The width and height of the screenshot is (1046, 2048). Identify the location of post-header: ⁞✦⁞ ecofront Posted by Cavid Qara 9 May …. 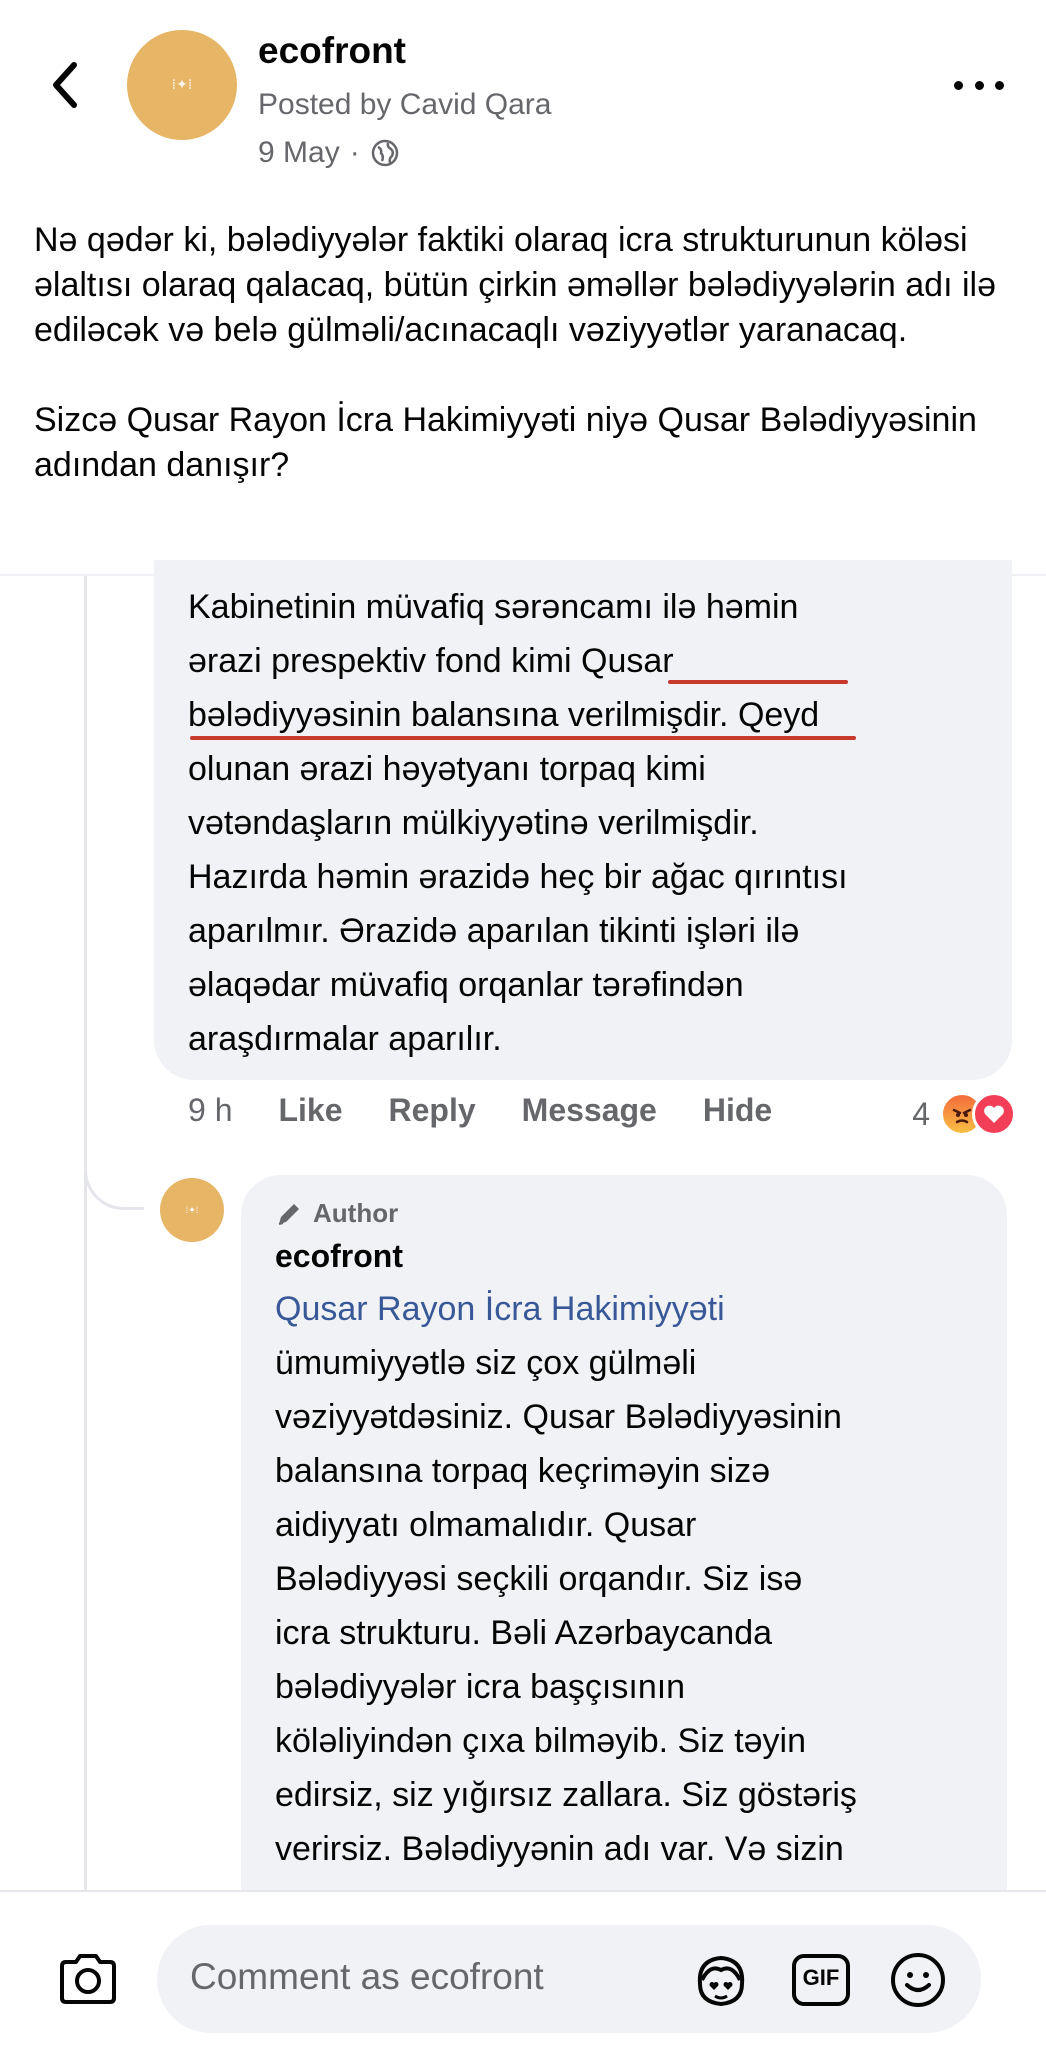
(523, 95).